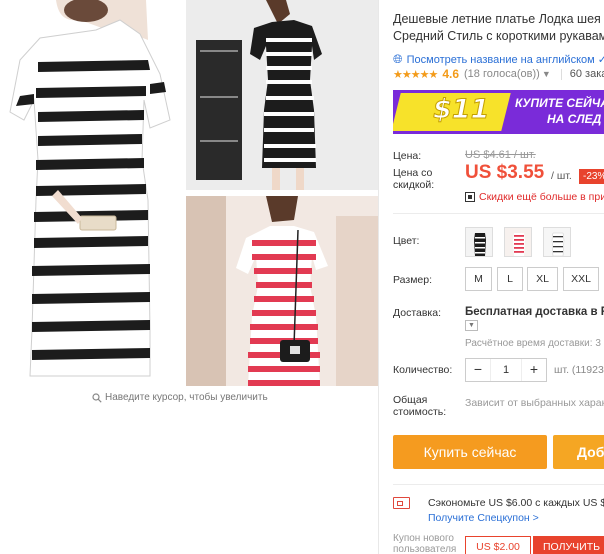  I want to click on quantity-input: 1, so click(506, 370).